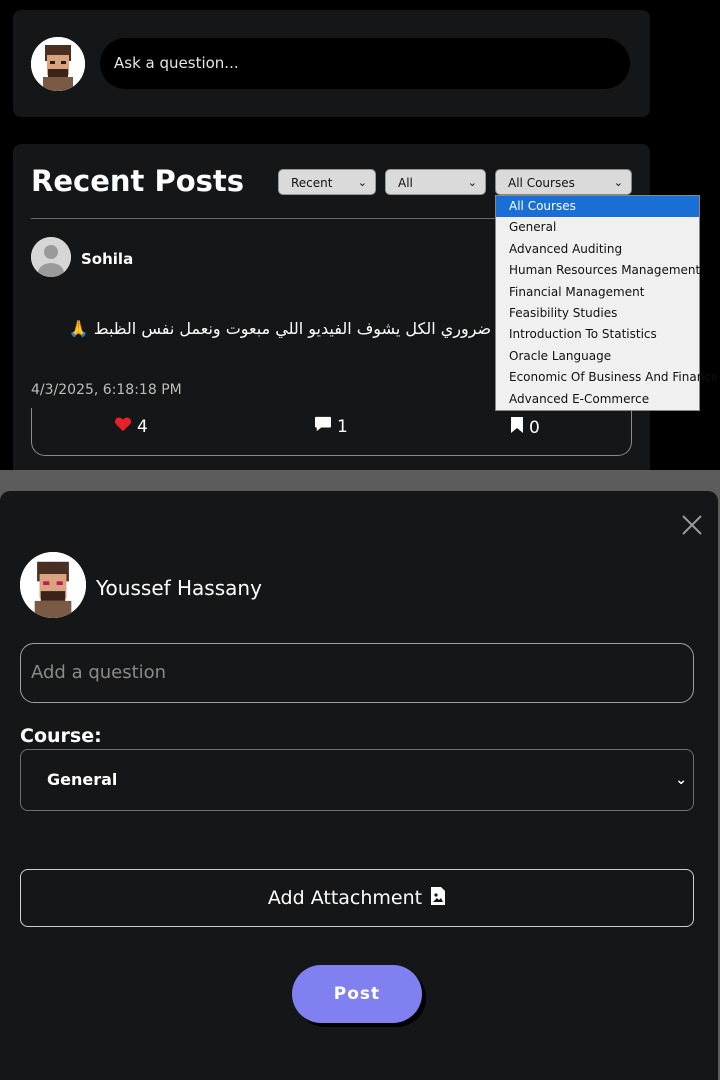  What do you see at coordinates (517, 427) in the screenshot?
I see `bookmark-icon` at bounding box center [517, 427].